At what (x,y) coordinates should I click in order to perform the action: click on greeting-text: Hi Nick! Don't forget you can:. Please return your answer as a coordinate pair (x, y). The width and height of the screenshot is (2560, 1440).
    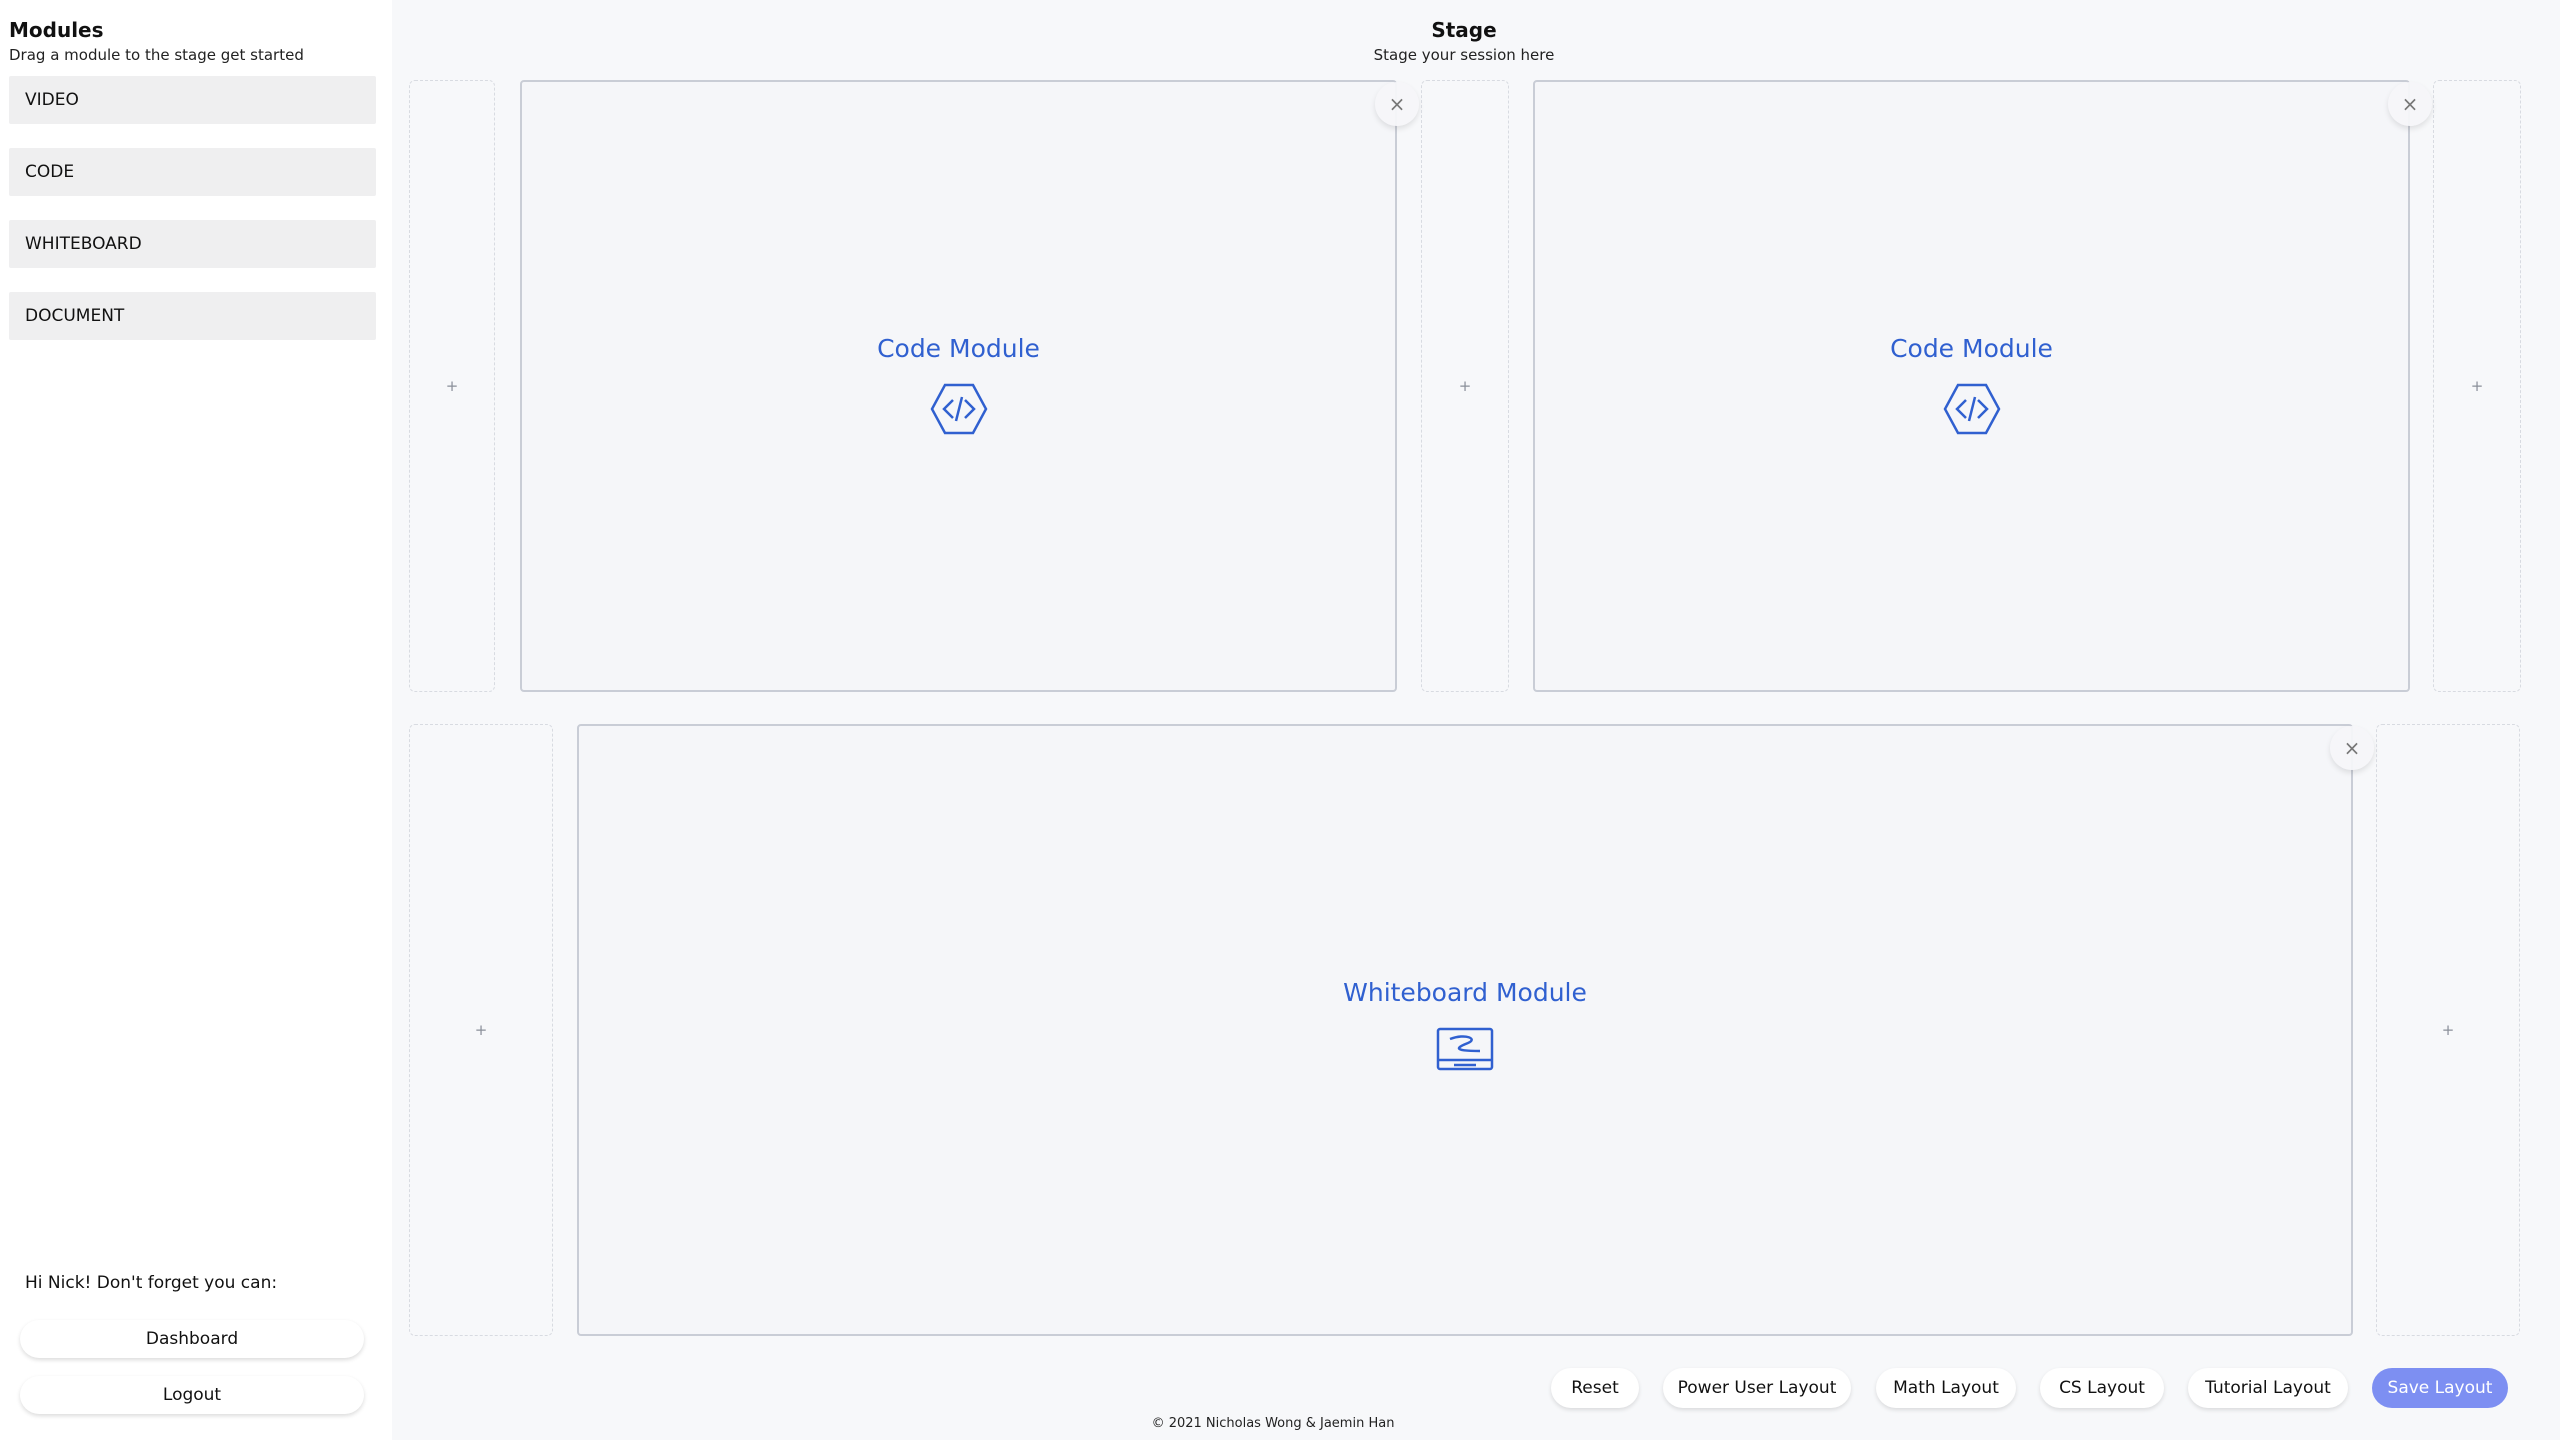
    Looking at the image, I should click on (151, 1283).